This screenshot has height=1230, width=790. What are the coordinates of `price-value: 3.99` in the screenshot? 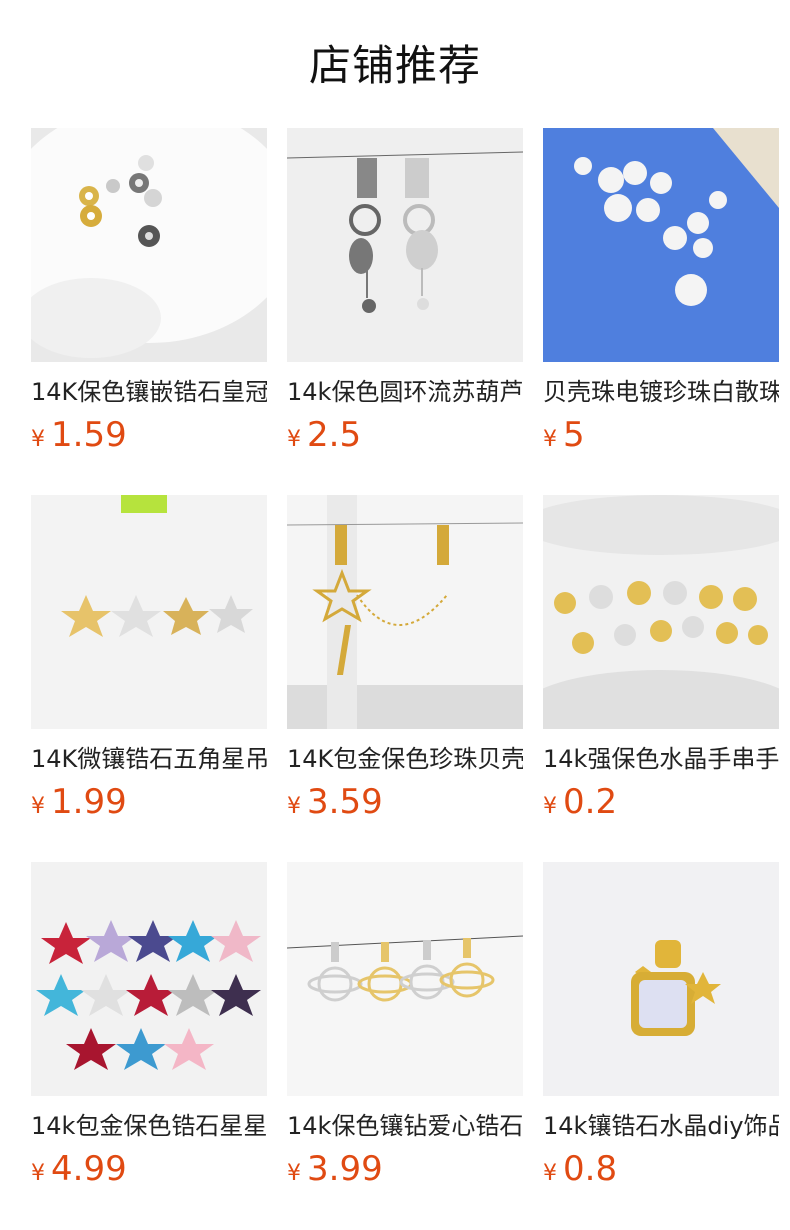 It's located at (345, 1169).